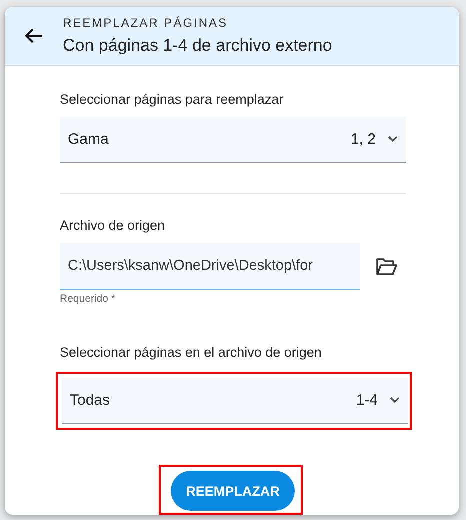  Describe the element at coordinates (34, 36) in the screenshot. I see `back-arrow-icon` at that location.